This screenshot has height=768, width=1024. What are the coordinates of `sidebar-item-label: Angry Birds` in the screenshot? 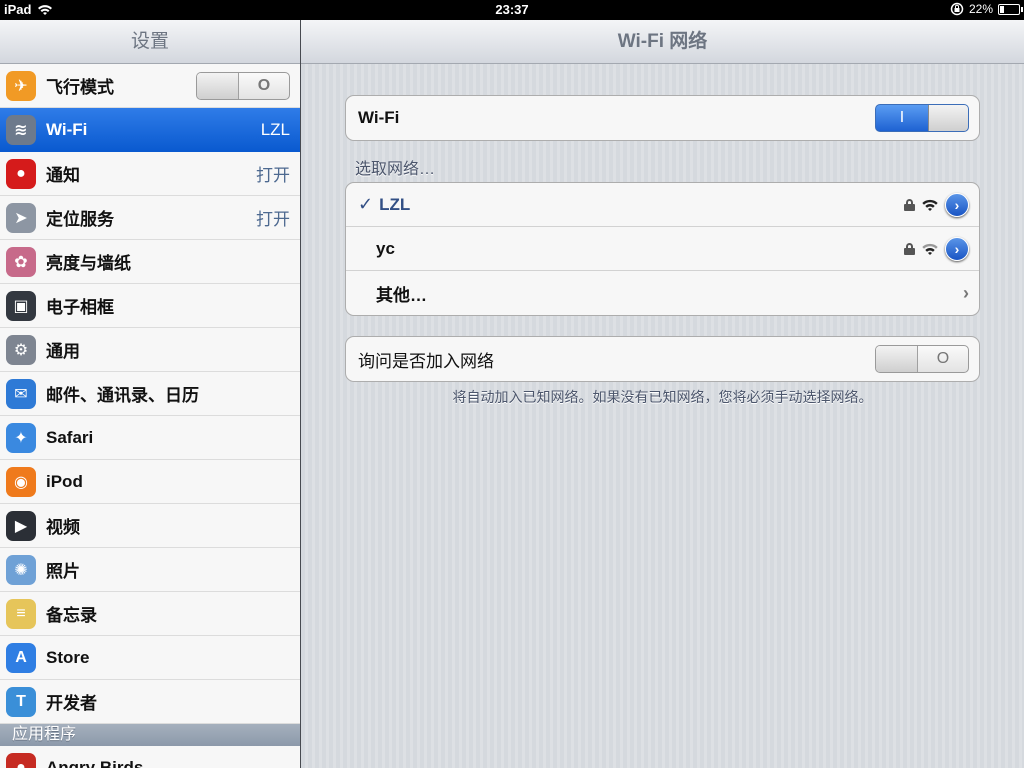 It's located at (95, 762).